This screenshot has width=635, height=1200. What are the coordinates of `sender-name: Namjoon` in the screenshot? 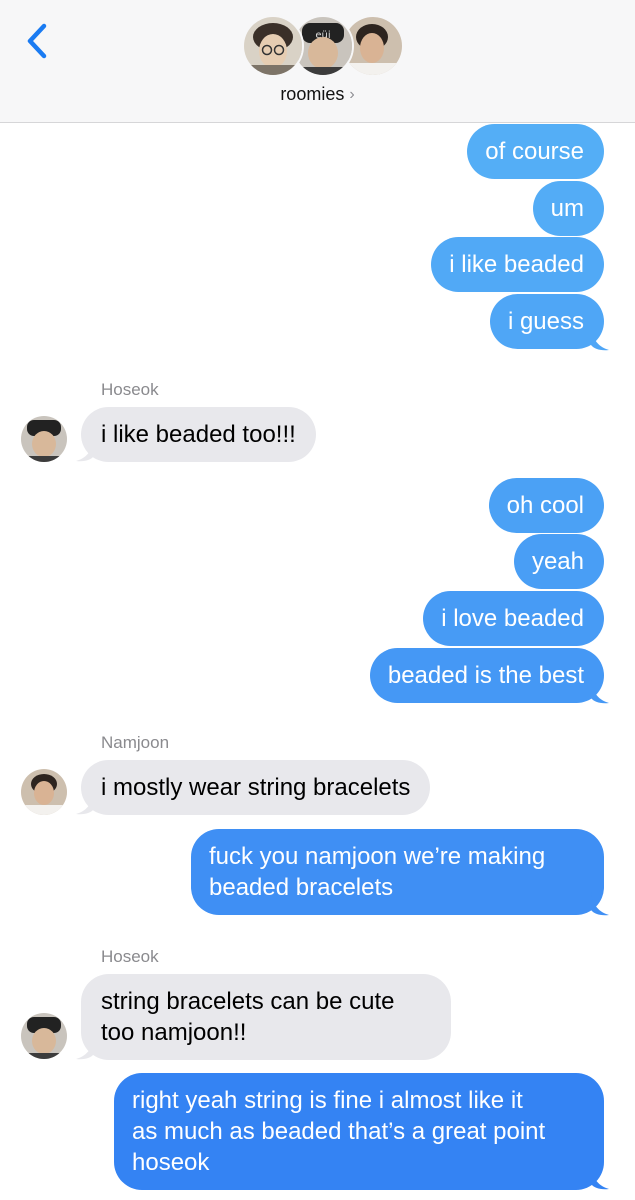 It's located at (135, 742).